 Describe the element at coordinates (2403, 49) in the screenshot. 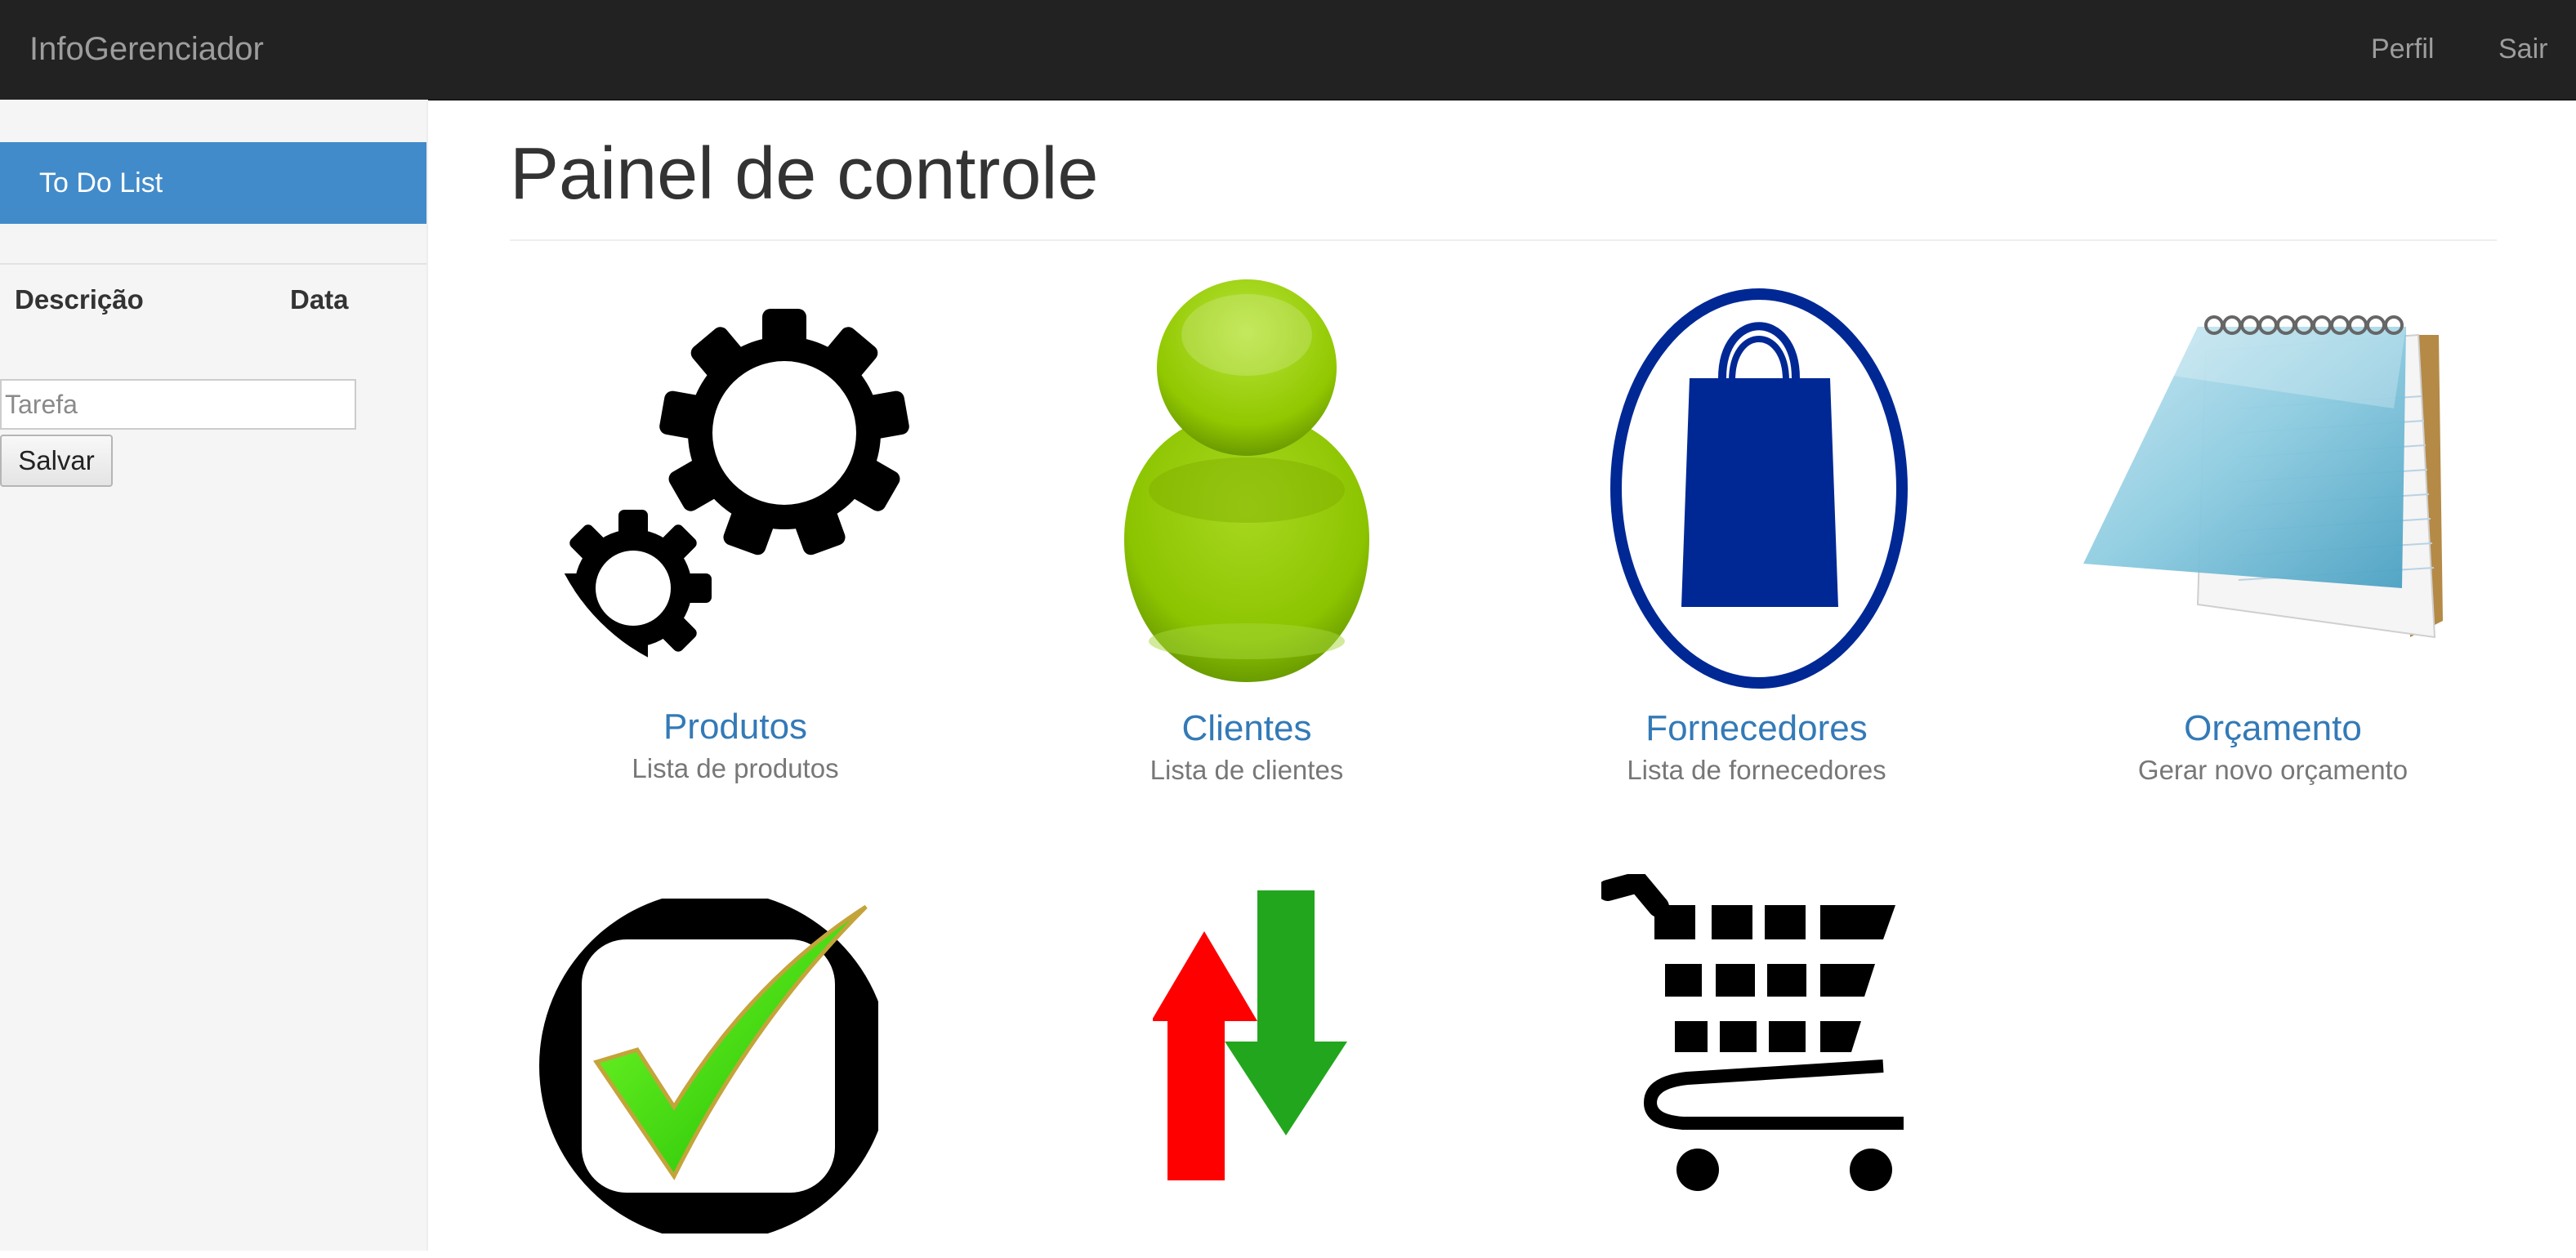

I see `nav-perfil-link: Perfil` at that location.